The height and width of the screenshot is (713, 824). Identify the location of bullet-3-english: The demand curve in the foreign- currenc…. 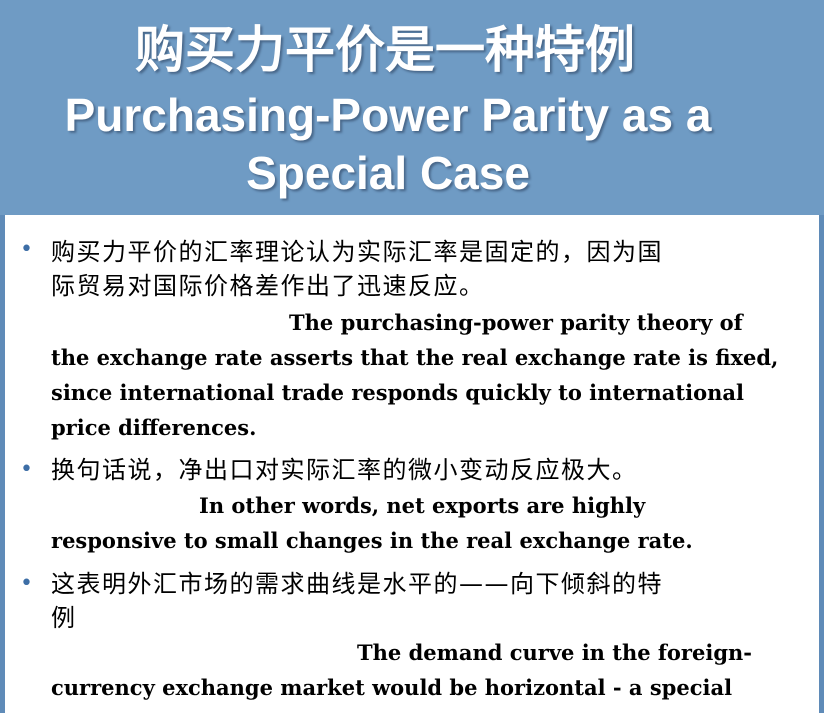
(435, 670).